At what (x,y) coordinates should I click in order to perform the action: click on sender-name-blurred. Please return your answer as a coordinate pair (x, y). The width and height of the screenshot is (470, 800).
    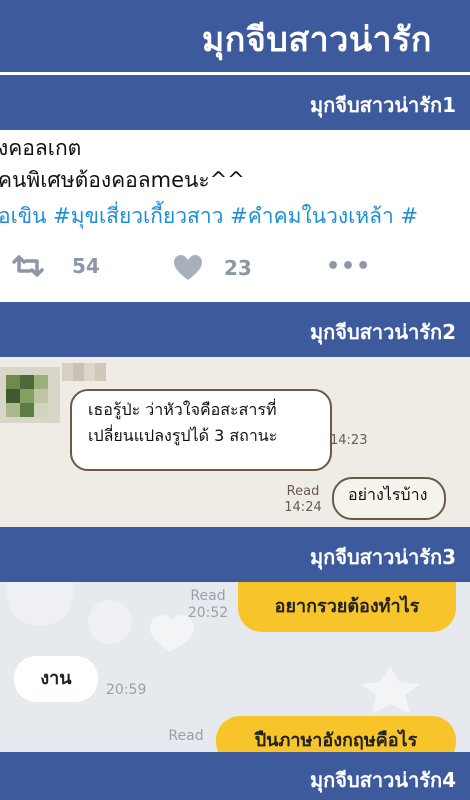
    Looking at the image, I should click on (84, 372).